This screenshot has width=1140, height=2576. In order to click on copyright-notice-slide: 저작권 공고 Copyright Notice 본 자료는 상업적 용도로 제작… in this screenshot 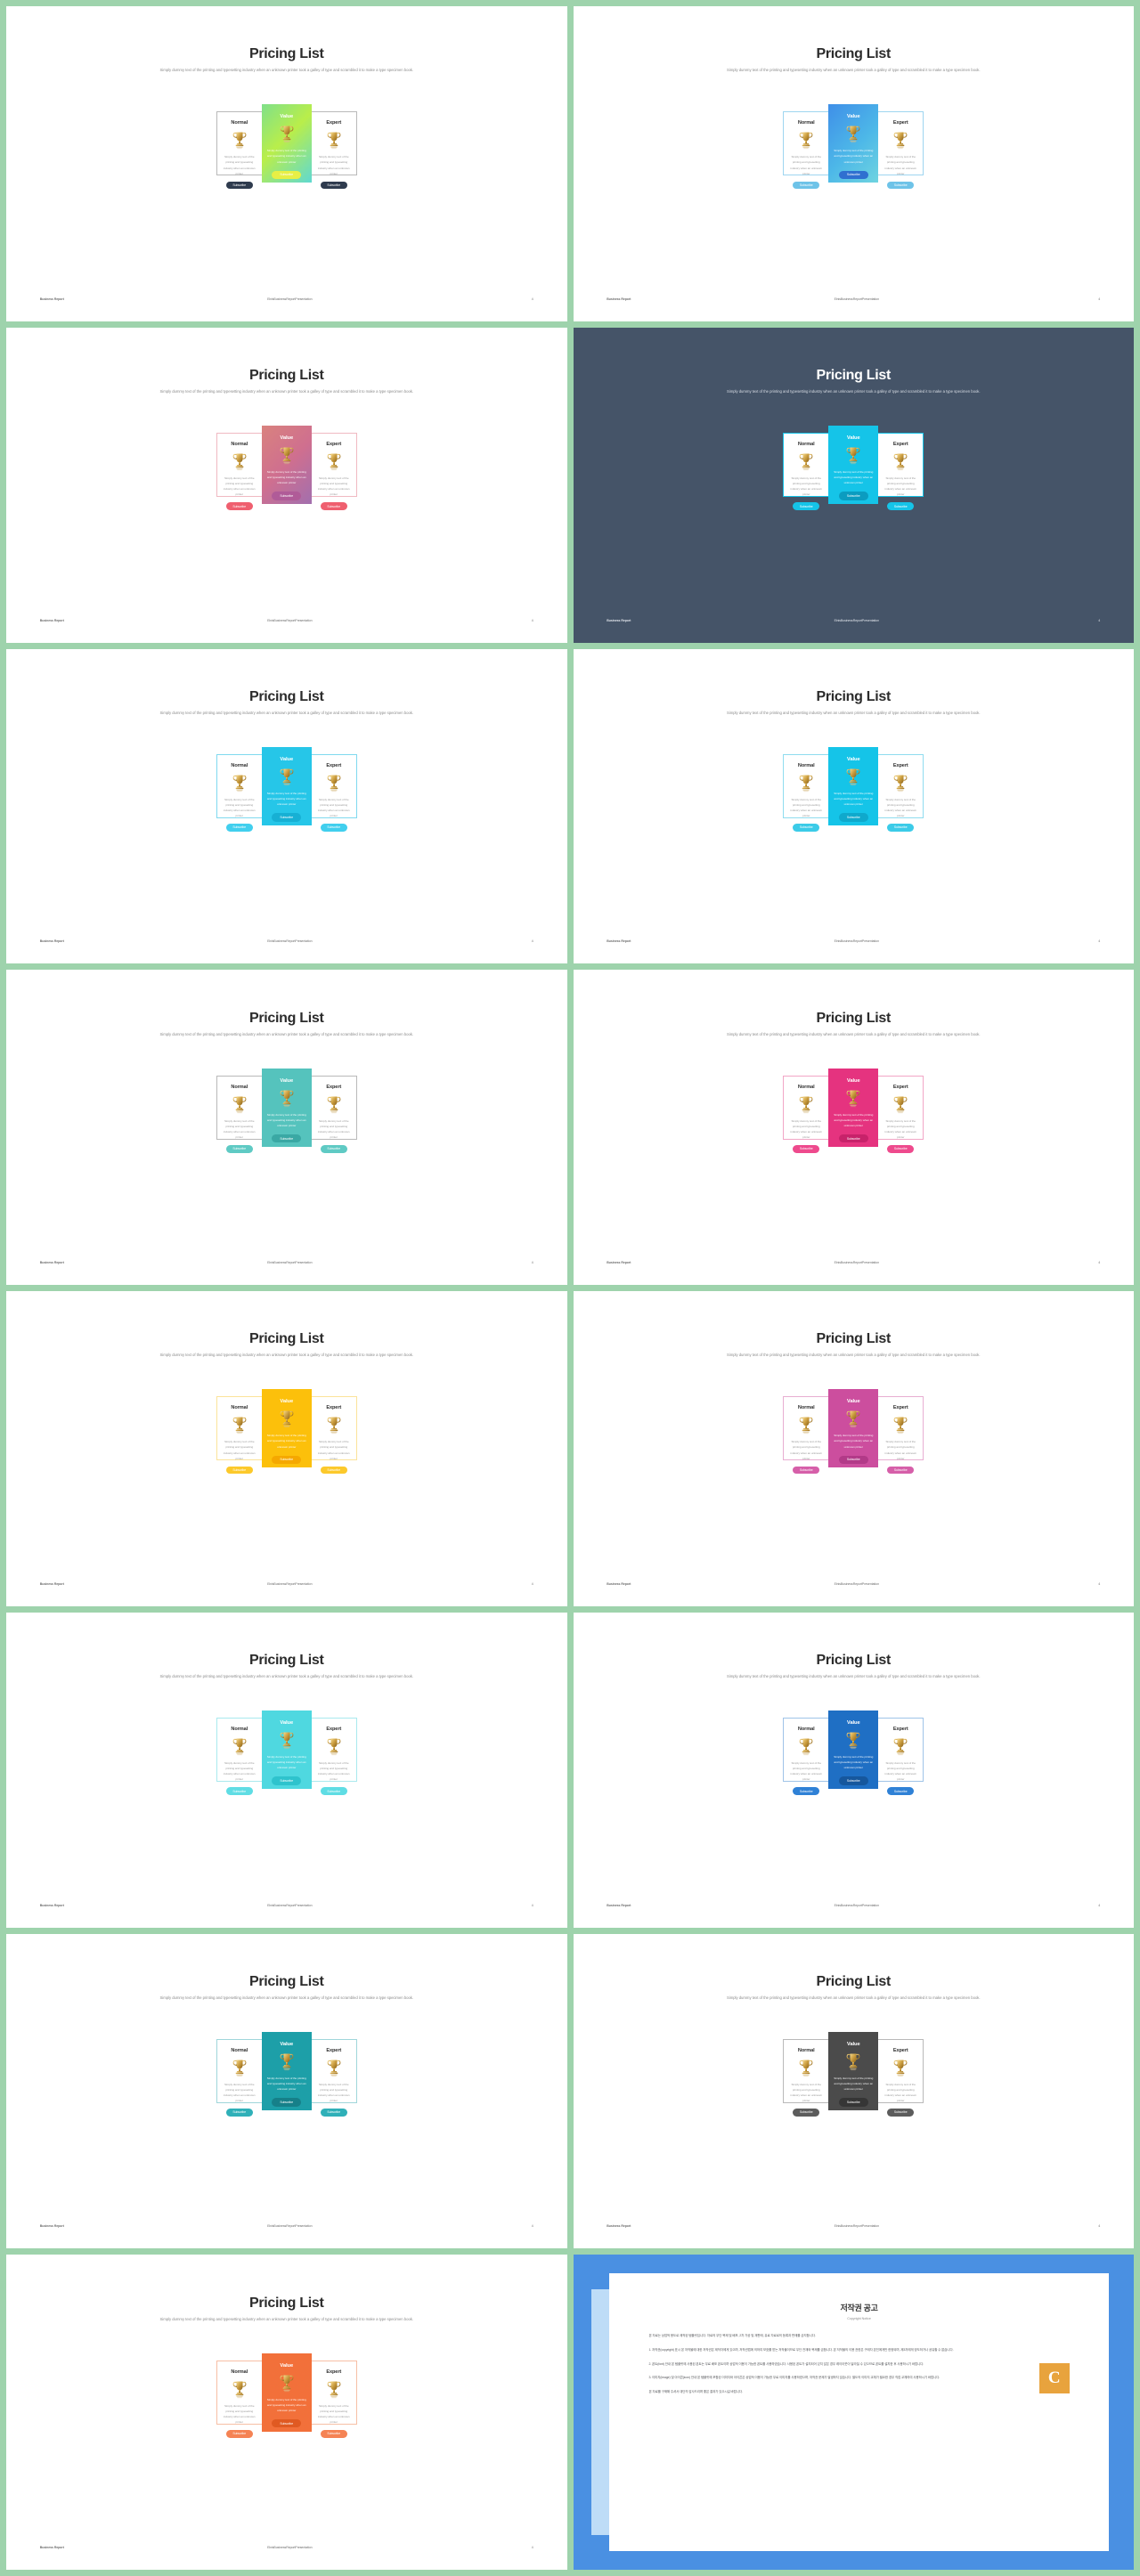, I will do `click(853, 2412)`.